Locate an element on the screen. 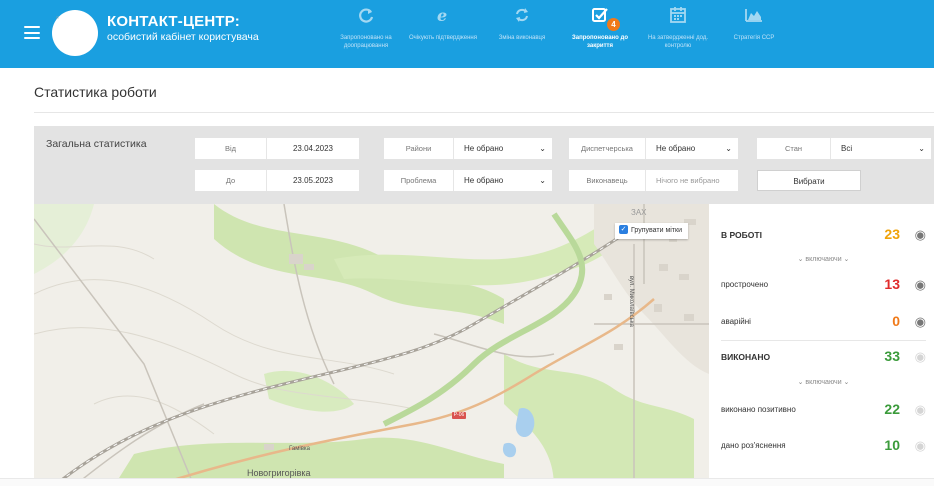 This screenshot has width=934, height=486. sync-icon is located at coordinates (522, 17).